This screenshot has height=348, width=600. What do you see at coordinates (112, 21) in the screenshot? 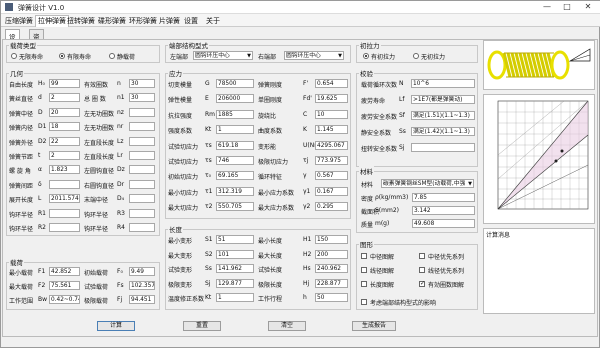
I see `menu-disc-spring: 碟形弹簧` at bounding box center [112, 21].